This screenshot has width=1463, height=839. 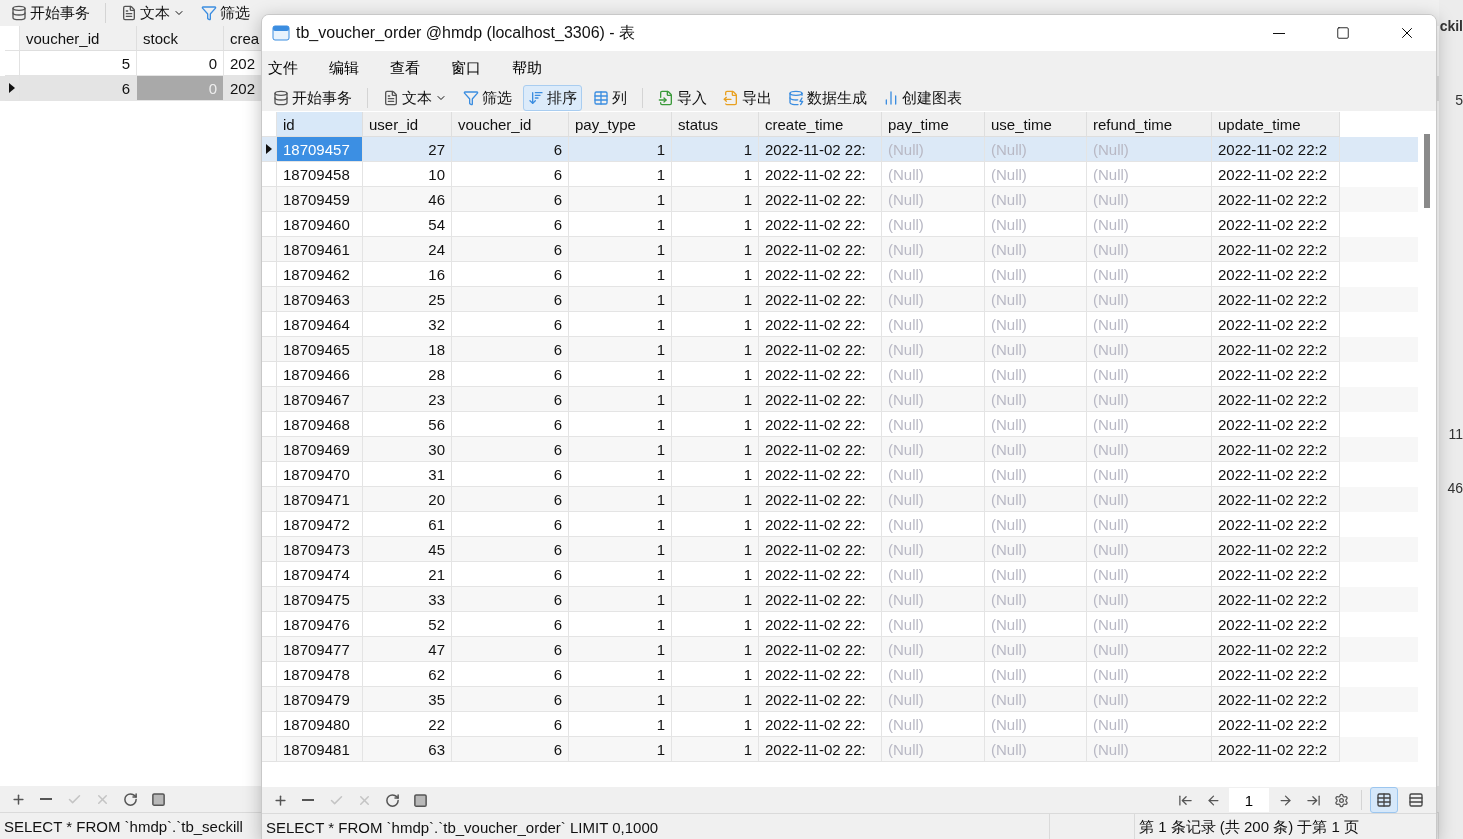 I want to click on table-cell: 18709481, so click(x=320, y=749).